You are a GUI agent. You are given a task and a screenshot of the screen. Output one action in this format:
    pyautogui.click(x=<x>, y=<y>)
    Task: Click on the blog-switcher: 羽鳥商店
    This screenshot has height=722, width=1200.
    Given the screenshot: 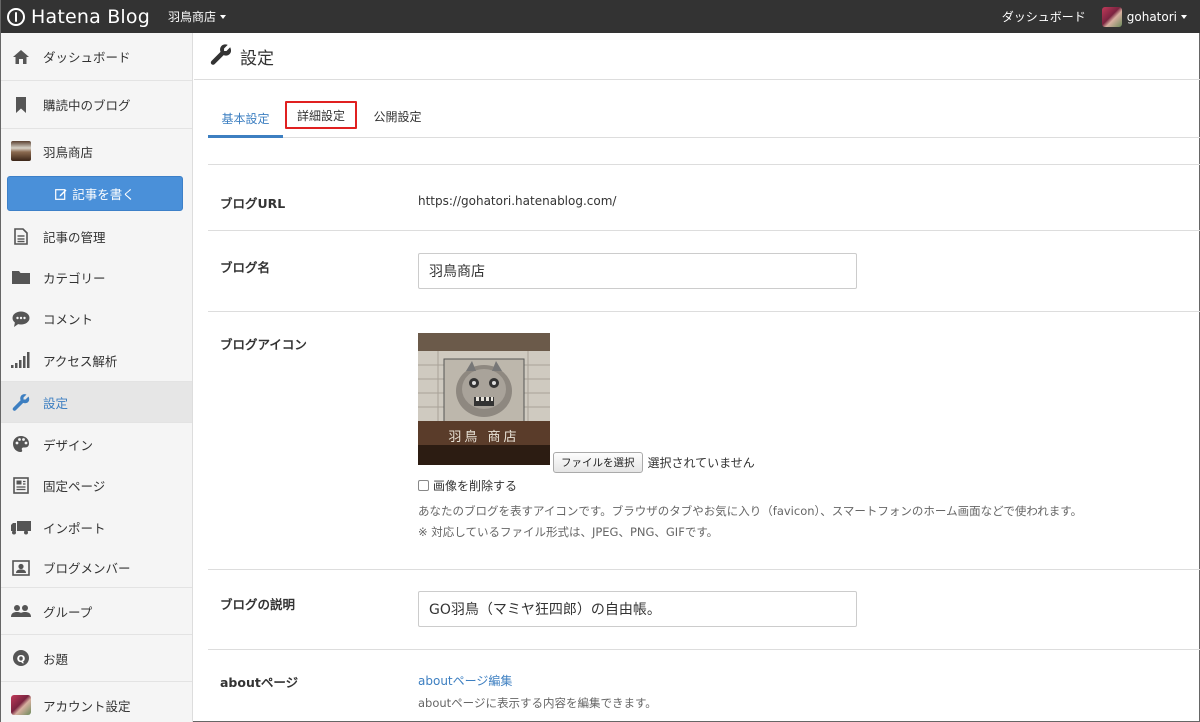 What is the action you would take?
    pyautogui.click(x=197, y=16)
    